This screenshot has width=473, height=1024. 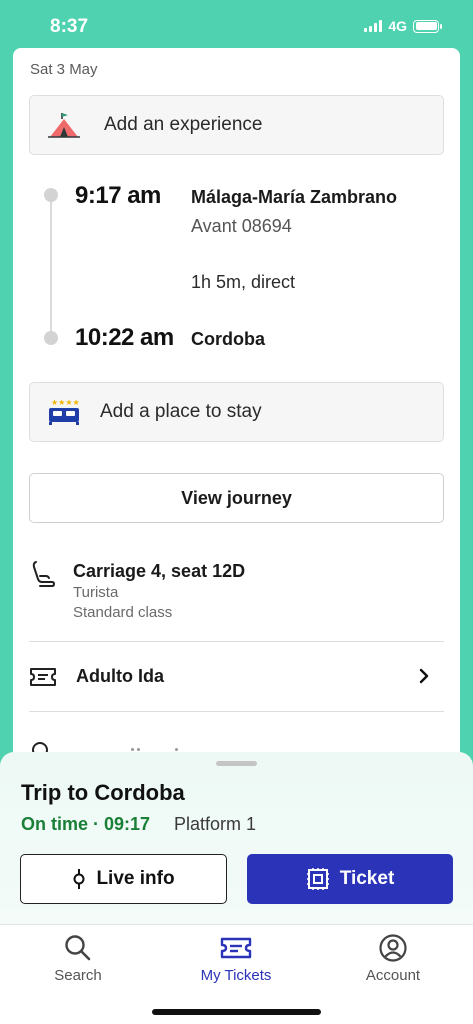 What do you see at coordinates (236, 763) in the screenshot?
I see `sheet-drag-handle` at bounding box center [236, 763].